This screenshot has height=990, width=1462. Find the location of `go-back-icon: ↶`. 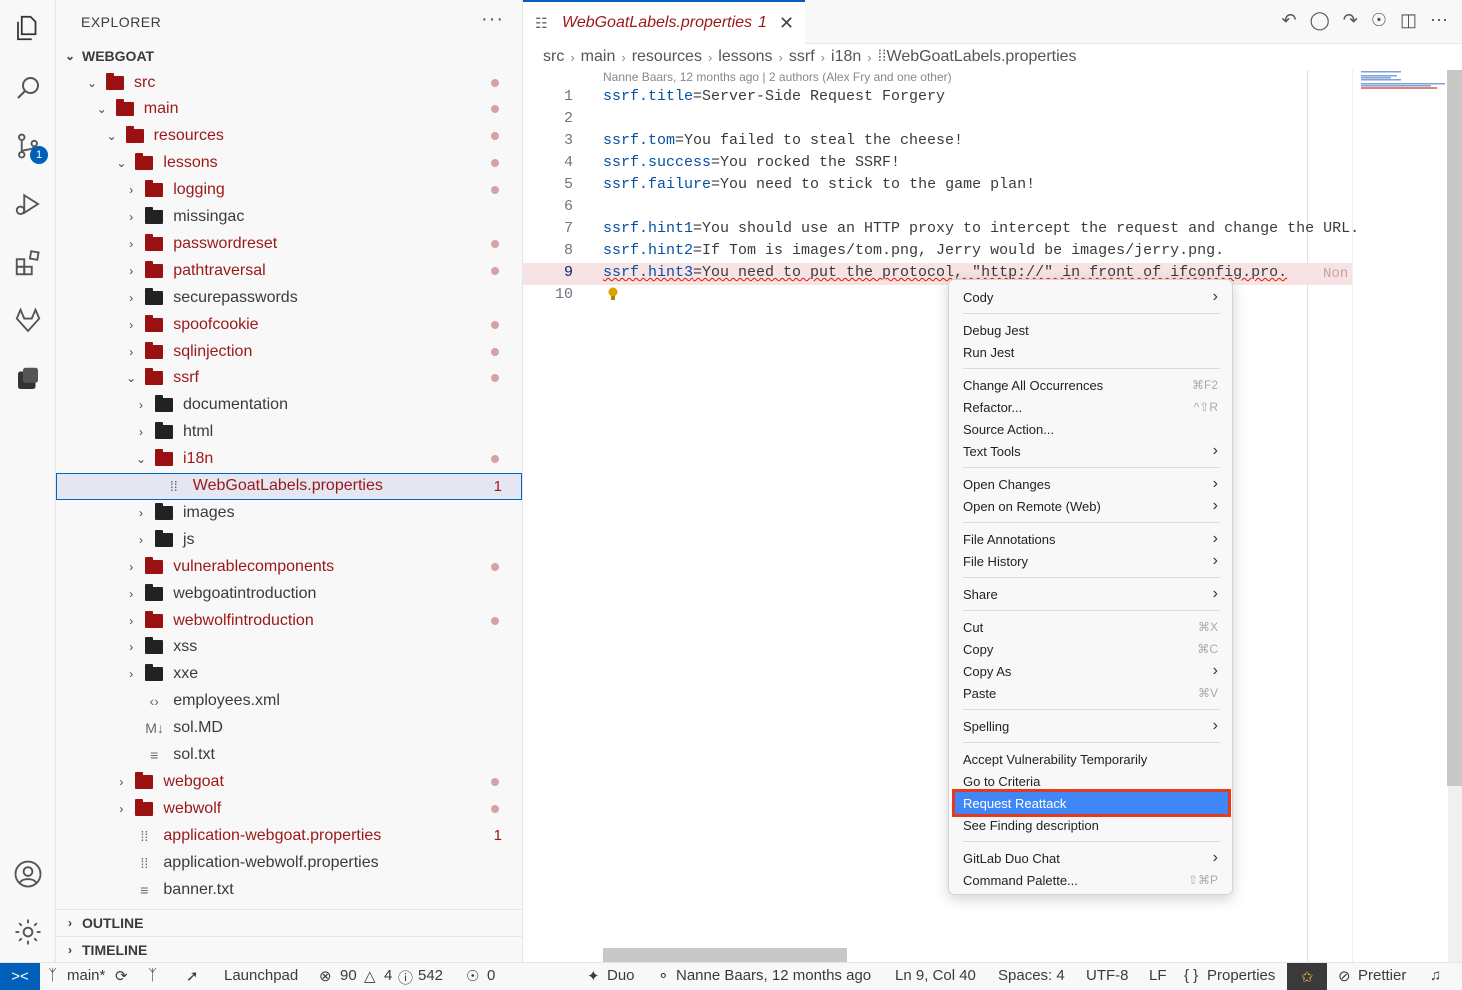

go-back-icon: ↶ is located at coordinates (1289, 20).